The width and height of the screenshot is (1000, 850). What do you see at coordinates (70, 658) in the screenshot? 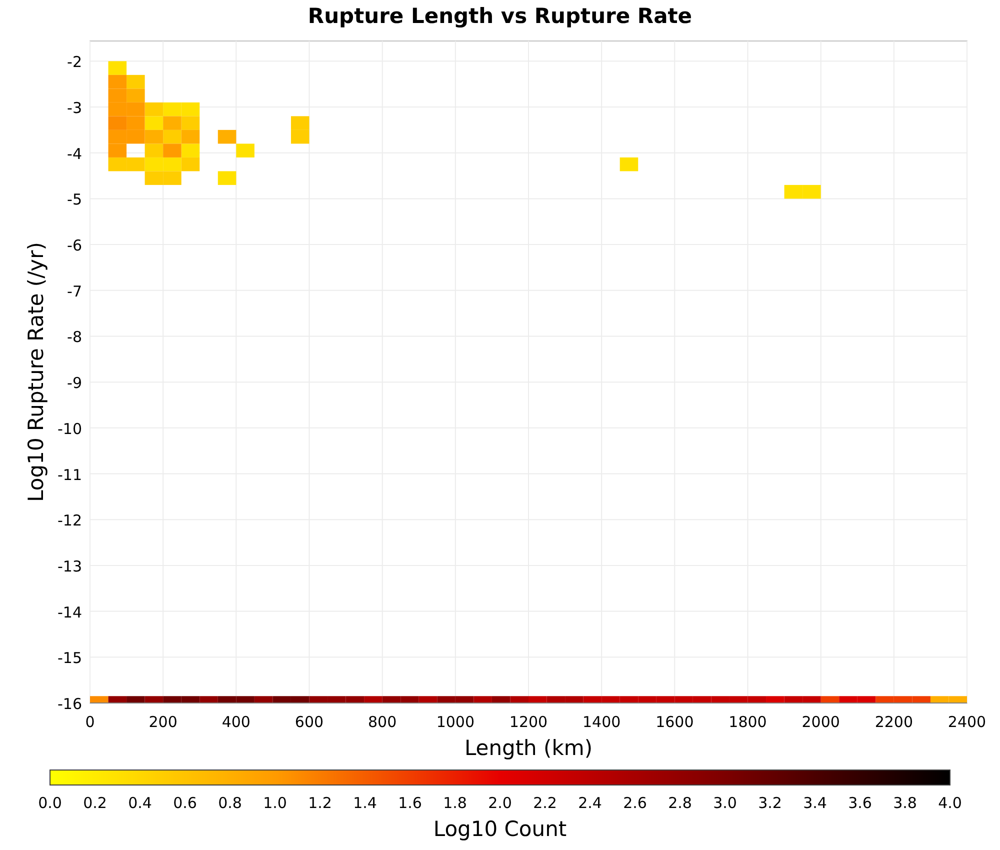
I see `y-tick-label: -15` at bounding box center [70, 658].